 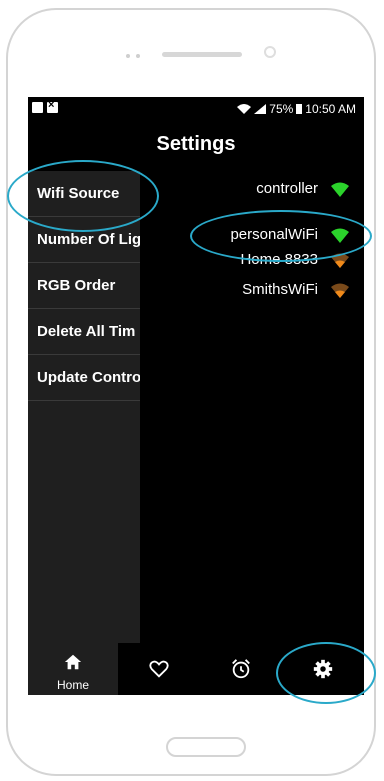 What do you see at coordinates (330, 109) in the screenshot?
I see `clock-time: 10:50 AM` at bounding box center [330, 109].